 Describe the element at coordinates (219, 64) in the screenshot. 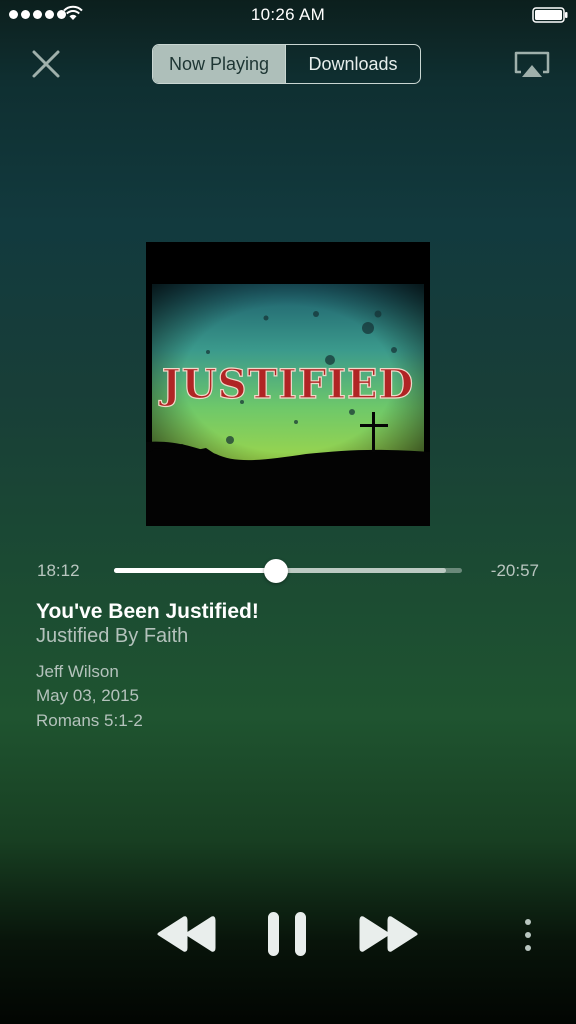

I see `tab-now-playing: Now Playing` at that location.